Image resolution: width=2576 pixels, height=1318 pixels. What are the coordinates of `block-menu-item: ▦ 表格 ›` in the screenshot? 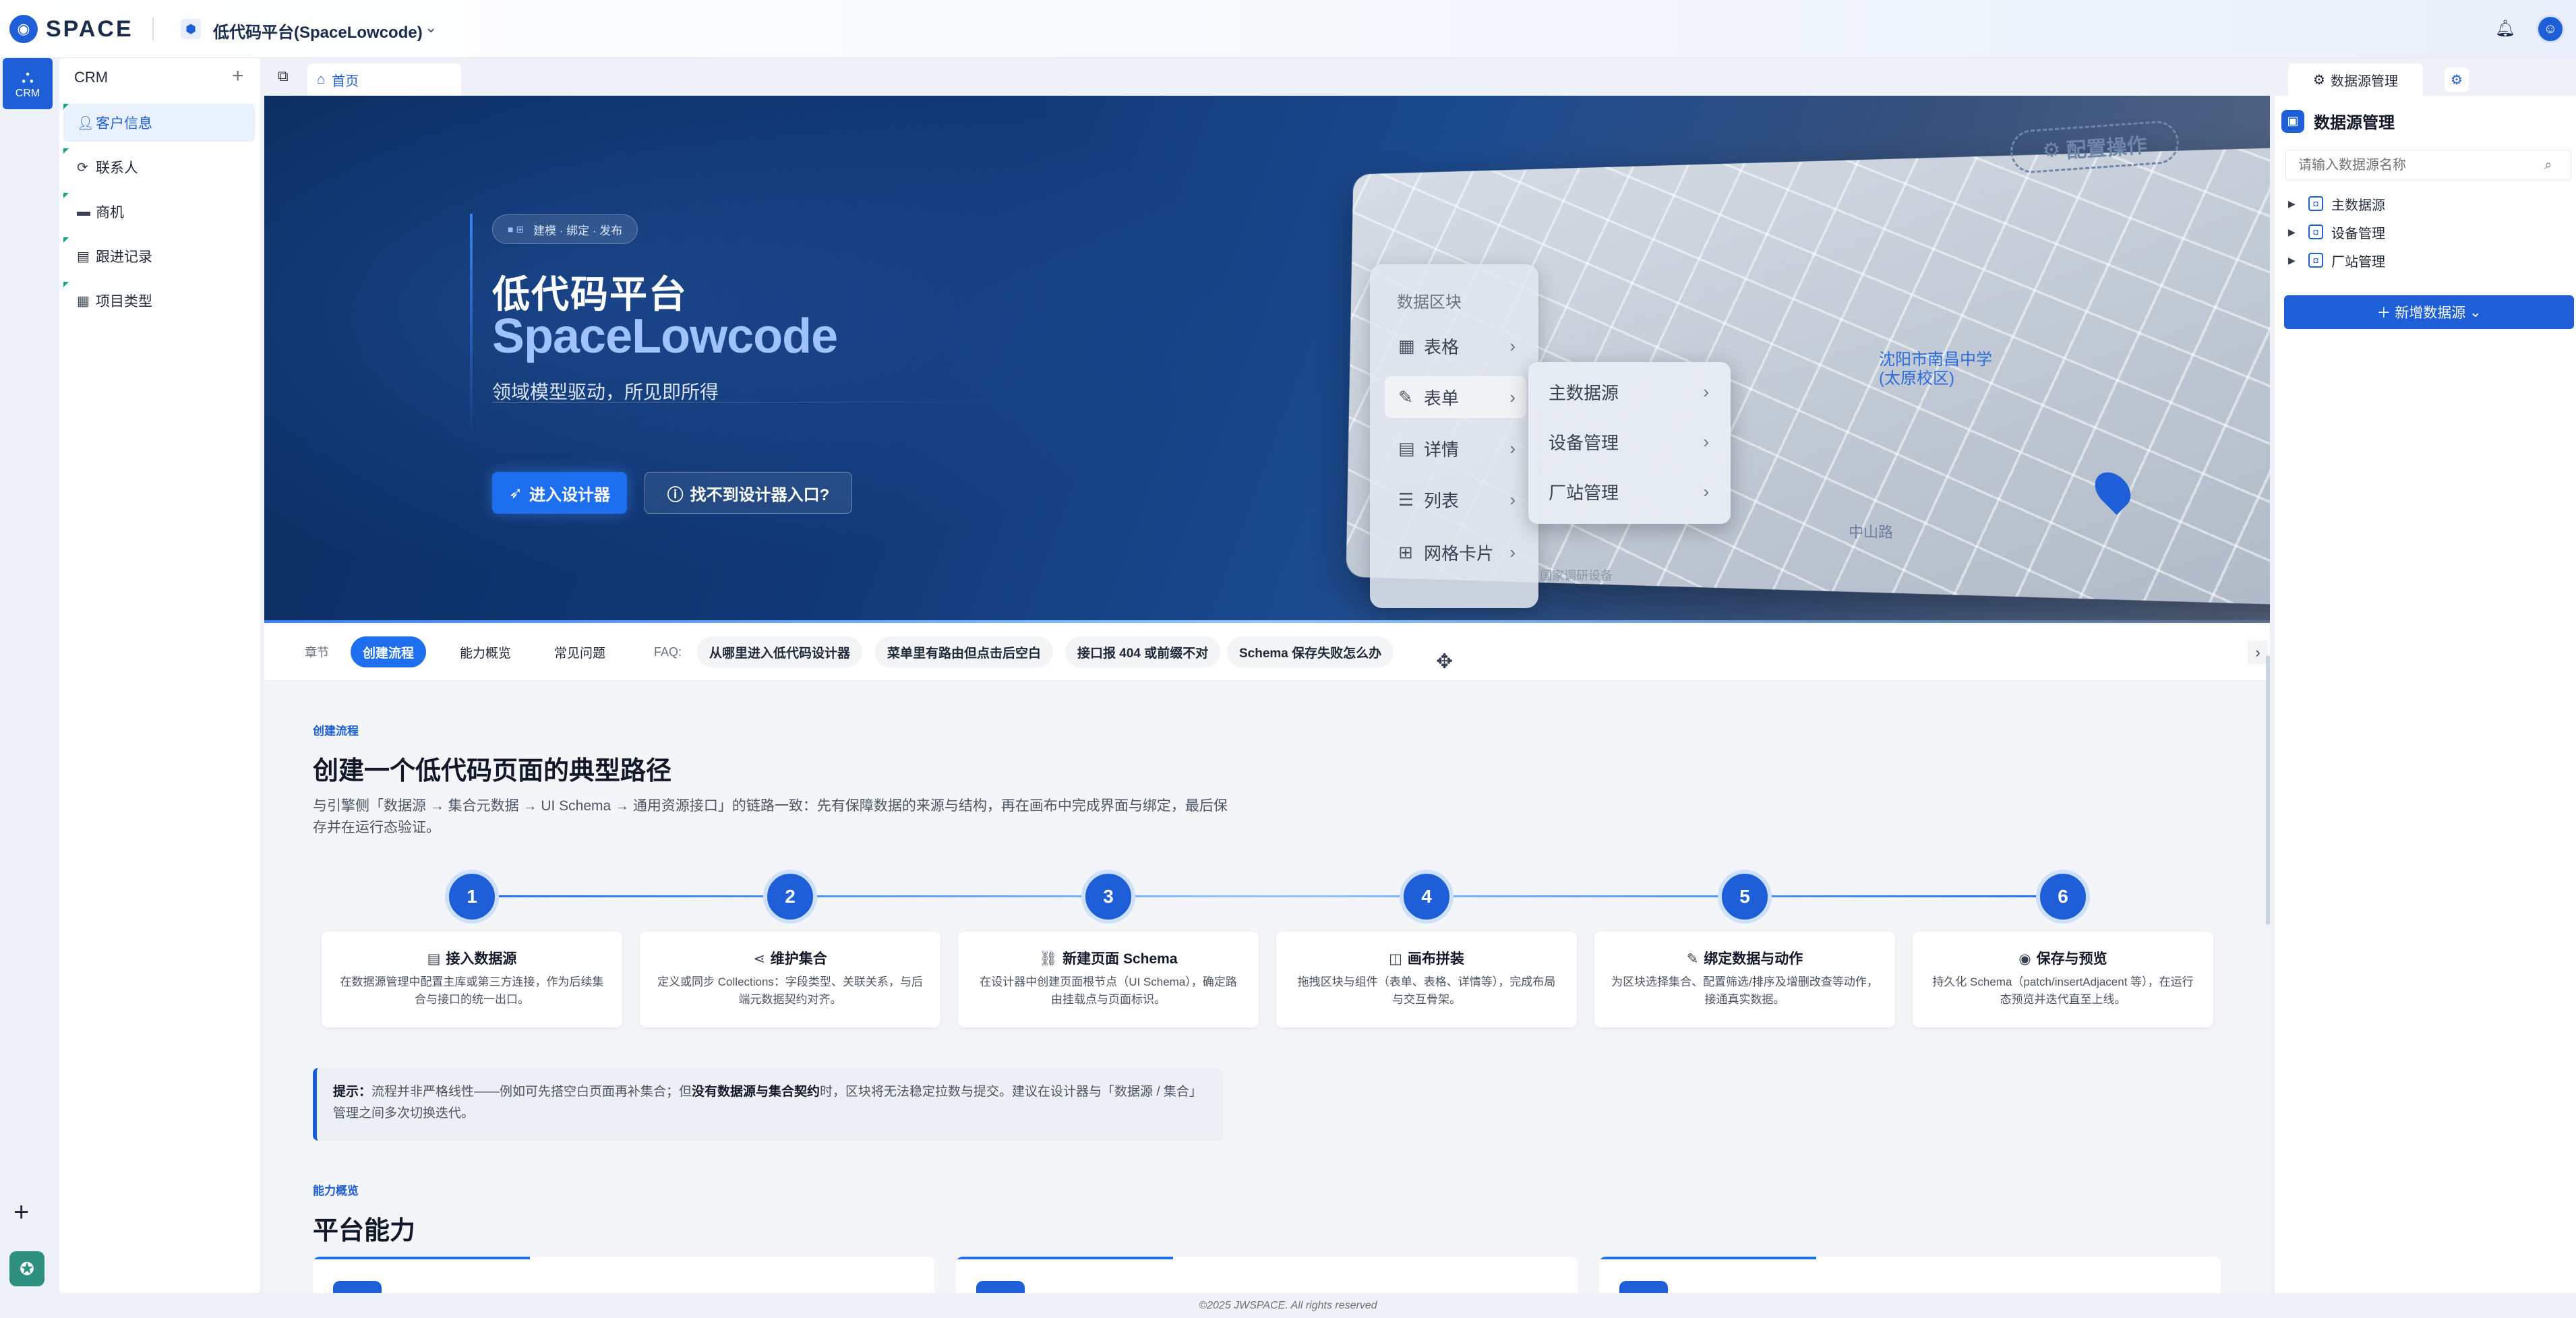 It's located at (1455, 346).